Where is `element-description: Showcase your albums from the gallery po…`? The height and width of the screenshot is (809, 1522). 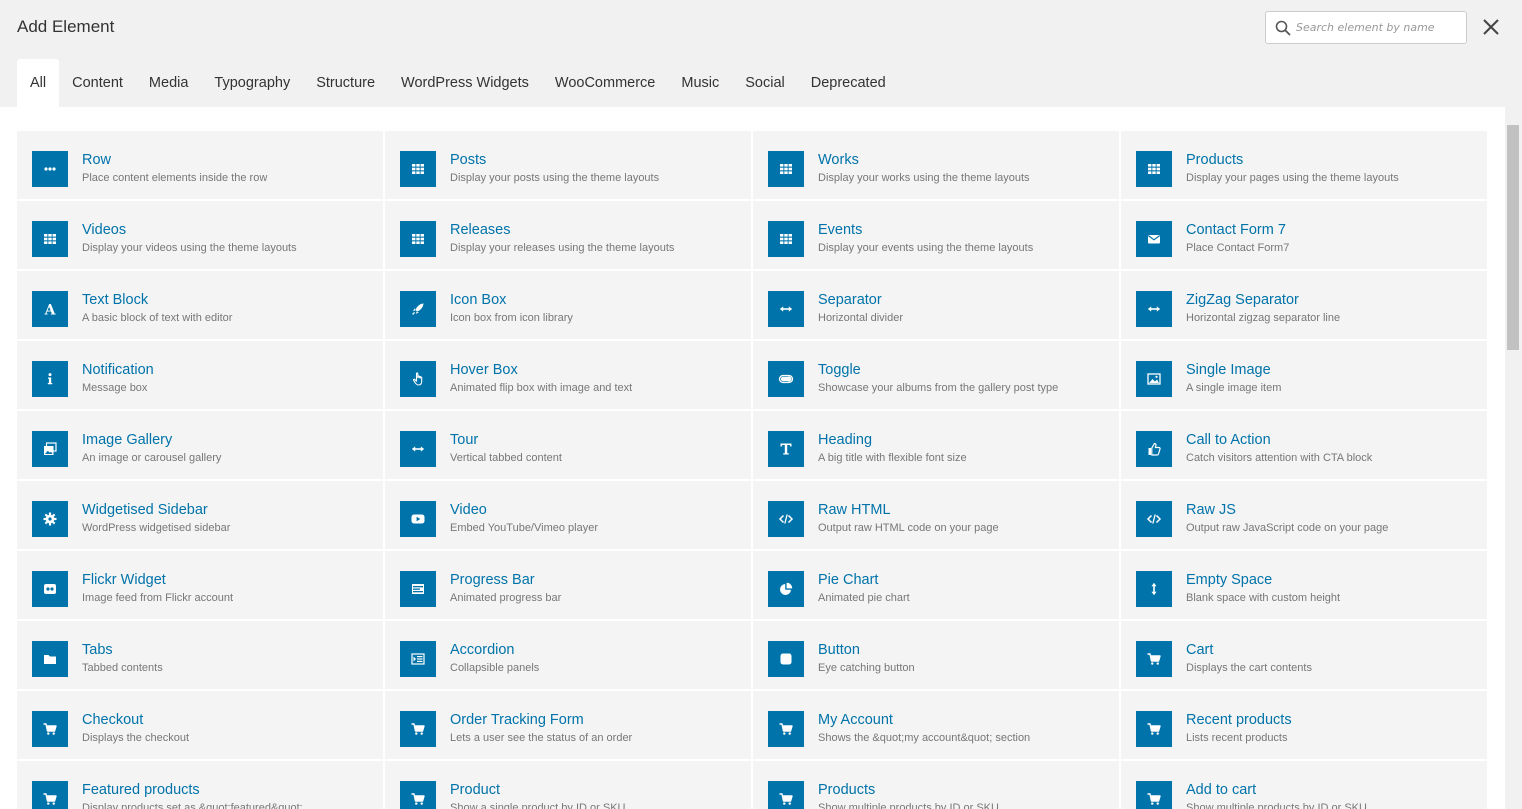
element-description: Showcase your albums from the gallery po… is located at coordinates (938, 388).